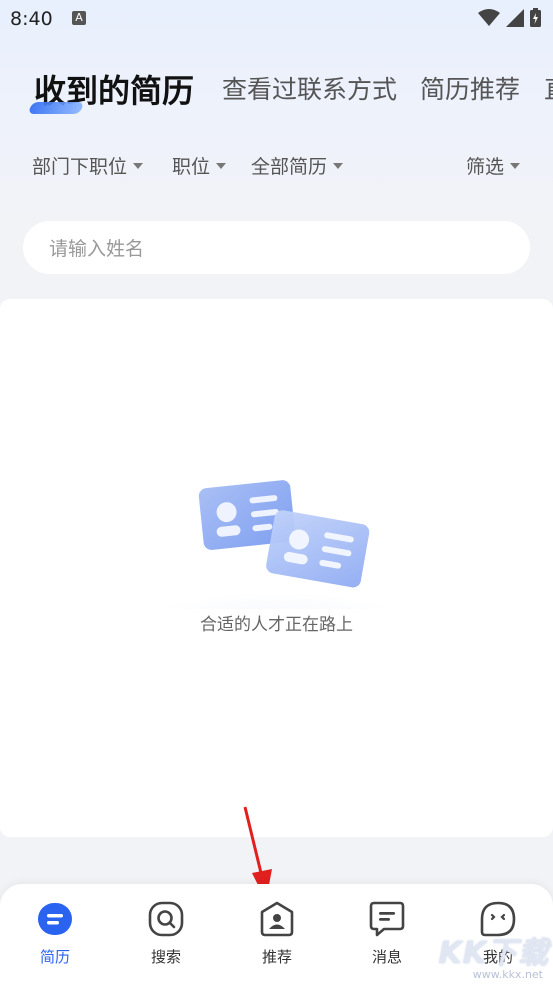 Image resolution: width=553 pixels, height=984 pixels. I want to click on filter-position: 职位, so click(199, 165).